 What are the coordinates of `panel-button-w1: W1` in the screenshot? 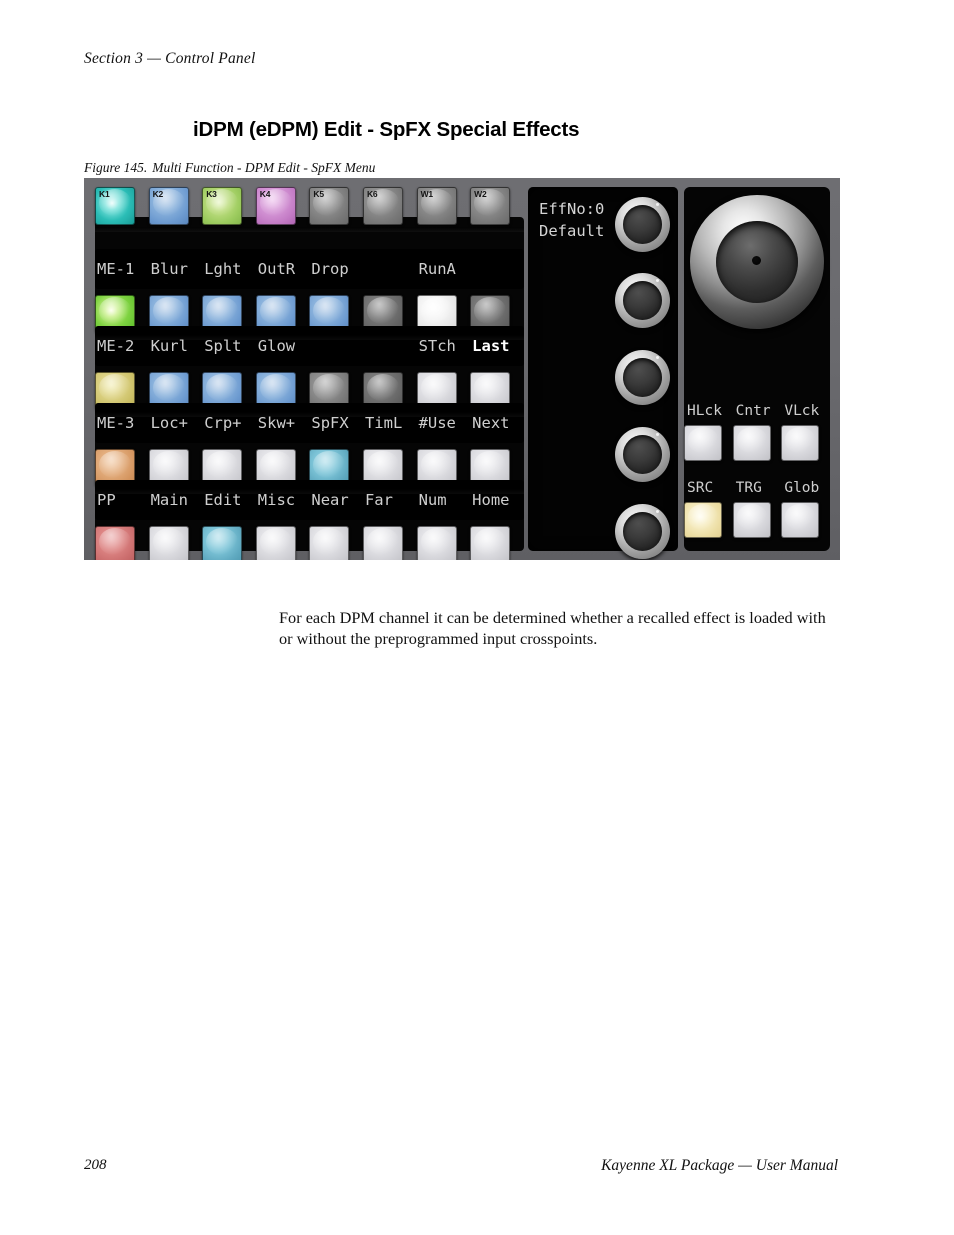 It's located at (436, 206).